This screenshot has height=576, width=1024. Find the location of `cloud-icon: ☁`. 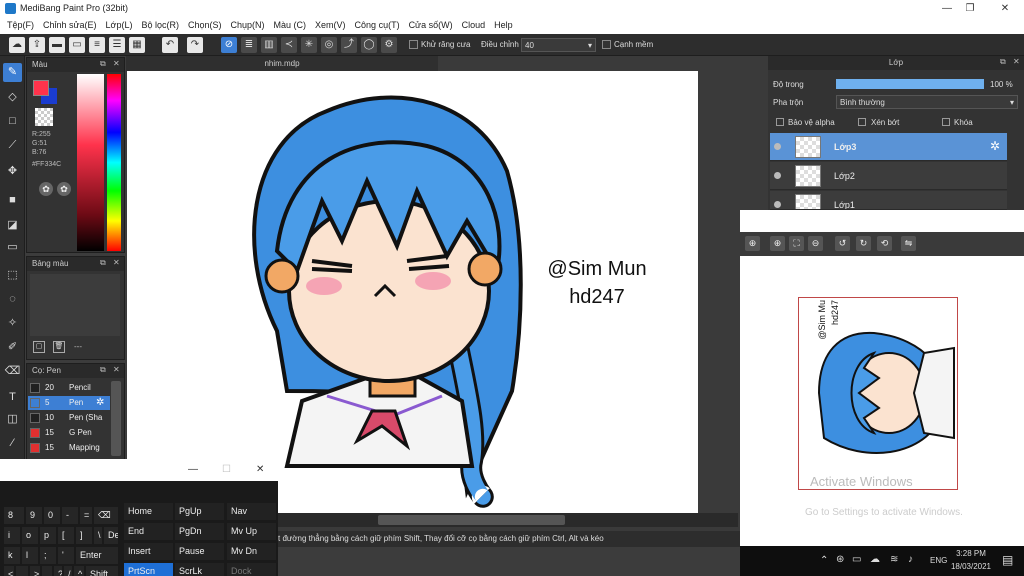

cloud-icon: ☁ is located at coordinates (17, 45).